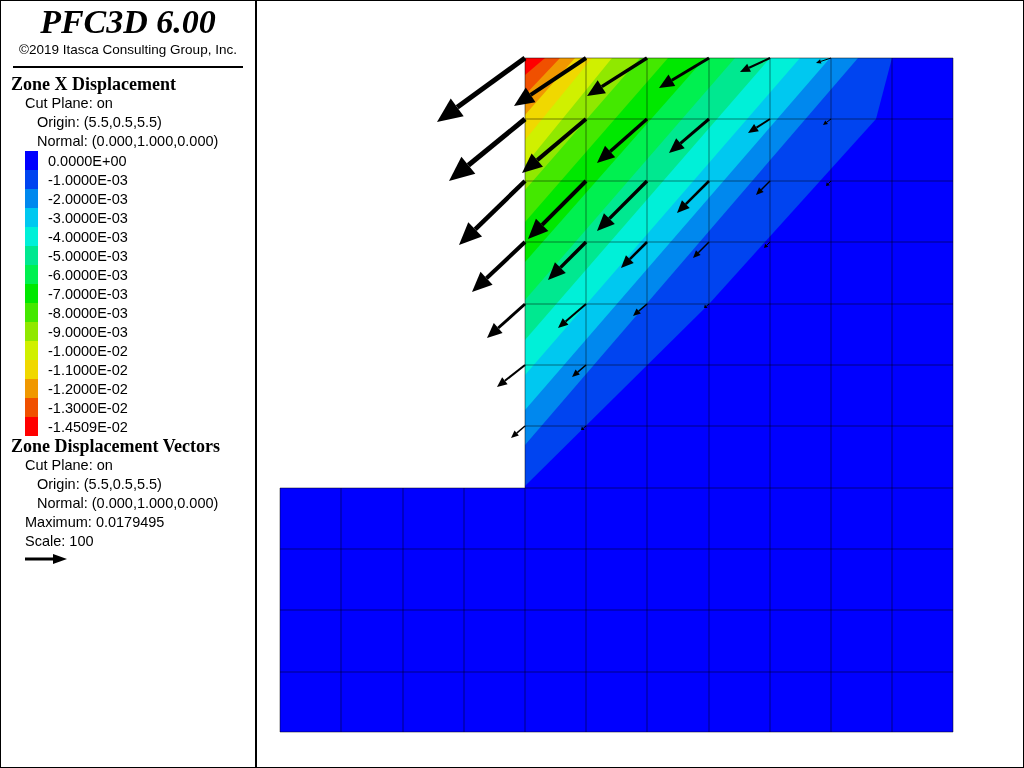 This screenshot has height=768, width=1024. What do you see at coordinates (88, 179) in the screenshot?
I see `legend-value: -1.0000E-03` at bounding box center [88, 179].